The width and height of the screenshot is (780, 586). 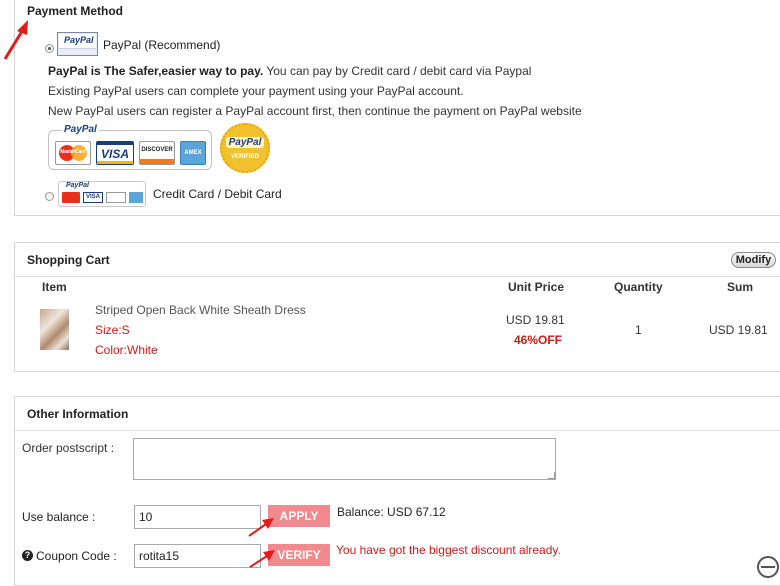 I want to click on column-quantity: Quantity, so click(x=638, y=287).